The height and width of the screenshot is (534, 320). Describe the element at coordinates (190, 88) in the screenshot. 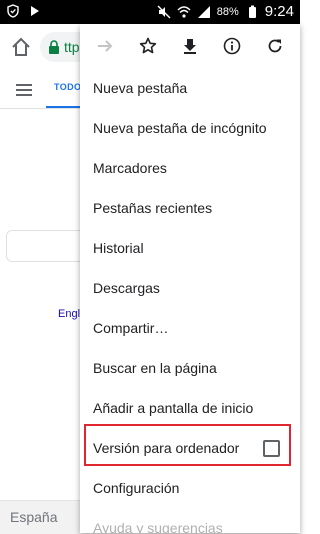

I see `menu-item-new-tab: Nueva pestaña` at that location.